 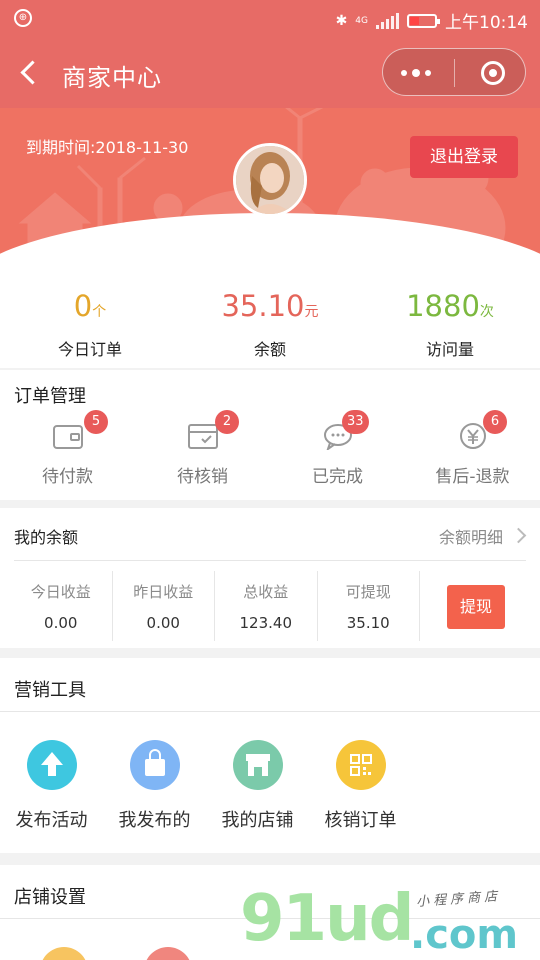 I want to click on order-tab-refund: 6 售后-退款, so click(x=472, y=448).